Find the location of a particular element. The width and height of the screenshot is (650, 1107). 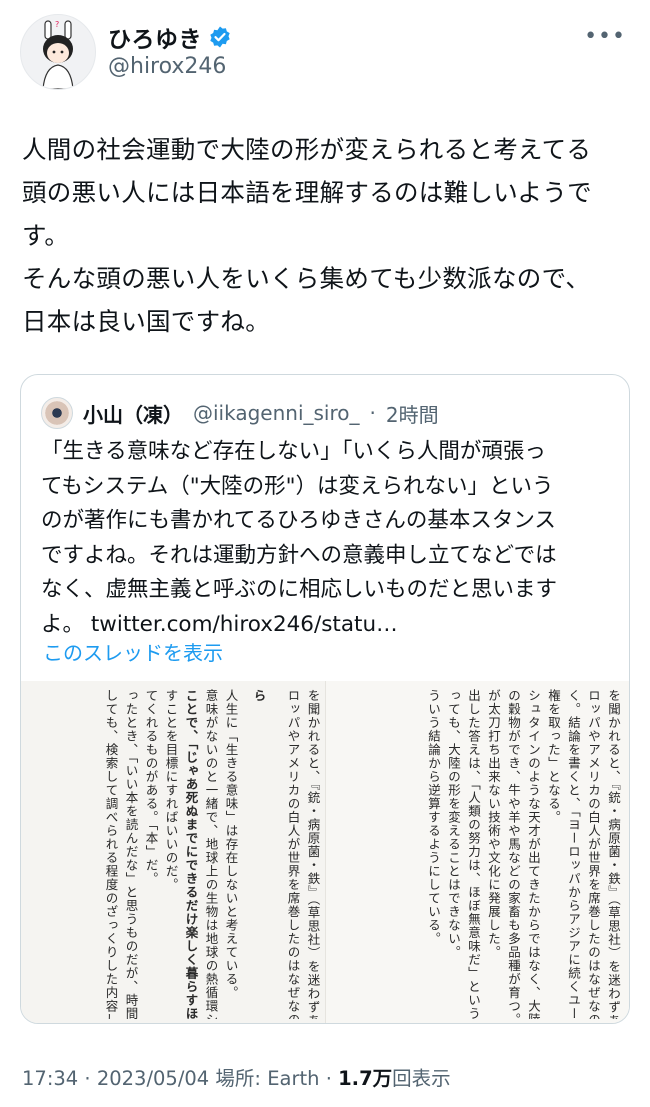

quoted-tweet-header: 小山（凍） @iikagenni_siro_ · 2時間 is located at coordinates (240, 413).